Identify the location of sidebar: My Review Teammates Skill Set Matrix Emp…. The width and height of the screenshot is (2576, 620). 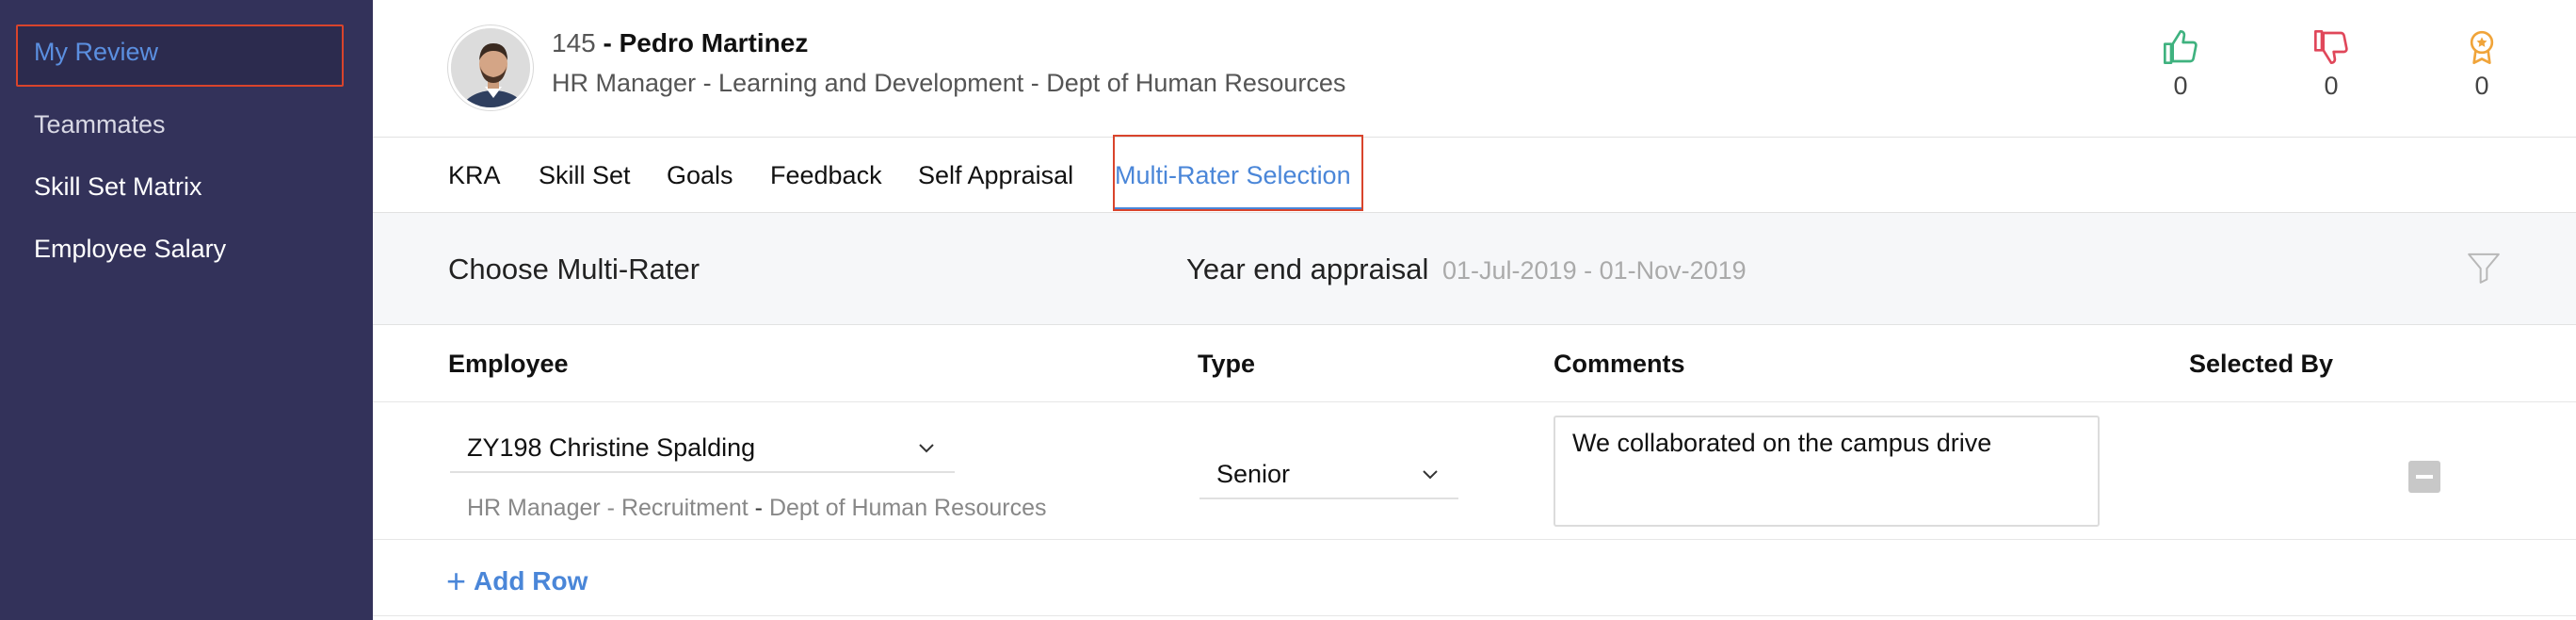
(186, 310).